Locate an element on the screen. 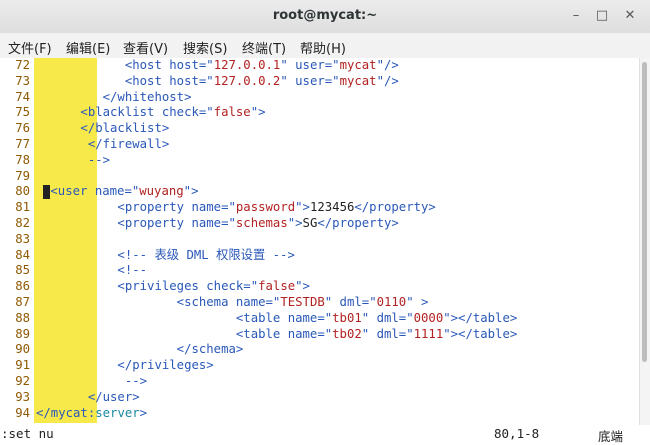 The height and width of the screenshot is (445, 650). line-number: 85 is located at coordinates (22, 270).